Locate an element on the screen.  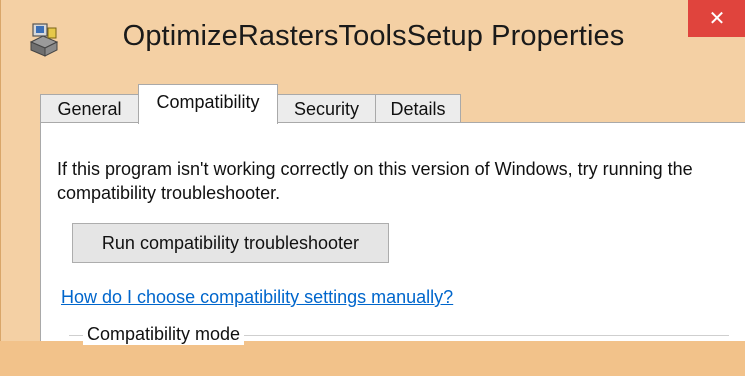
compatibility-mode-label: Compatibility mode is located at coordinates (164, 334).